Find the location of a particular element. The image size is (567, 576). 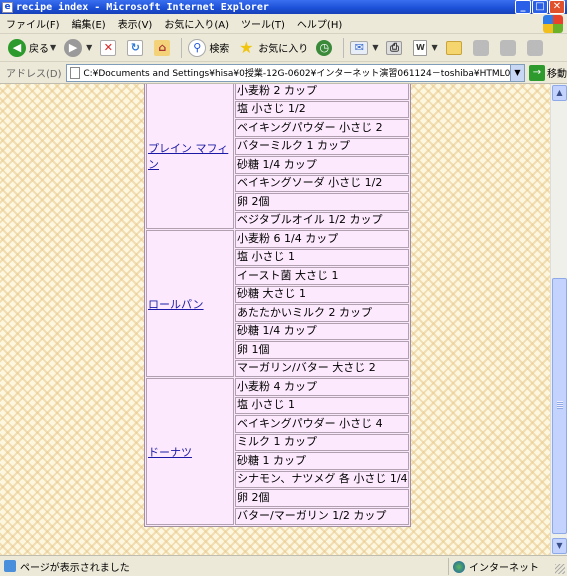

scroll-down-button: ▼ is located at coordinates (559, 546).